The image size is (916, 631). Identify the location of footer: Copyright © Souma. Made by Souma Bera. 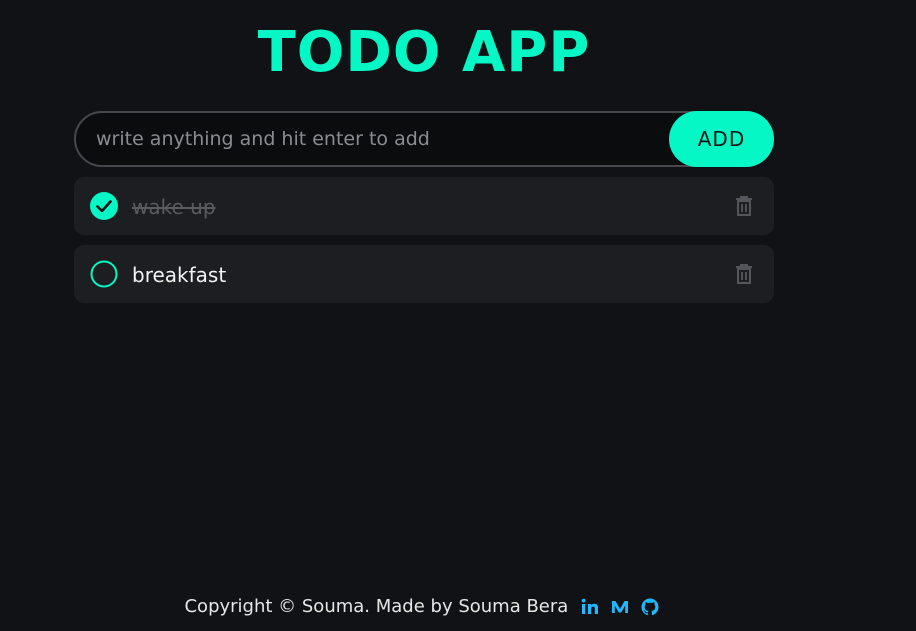
(423, 607).